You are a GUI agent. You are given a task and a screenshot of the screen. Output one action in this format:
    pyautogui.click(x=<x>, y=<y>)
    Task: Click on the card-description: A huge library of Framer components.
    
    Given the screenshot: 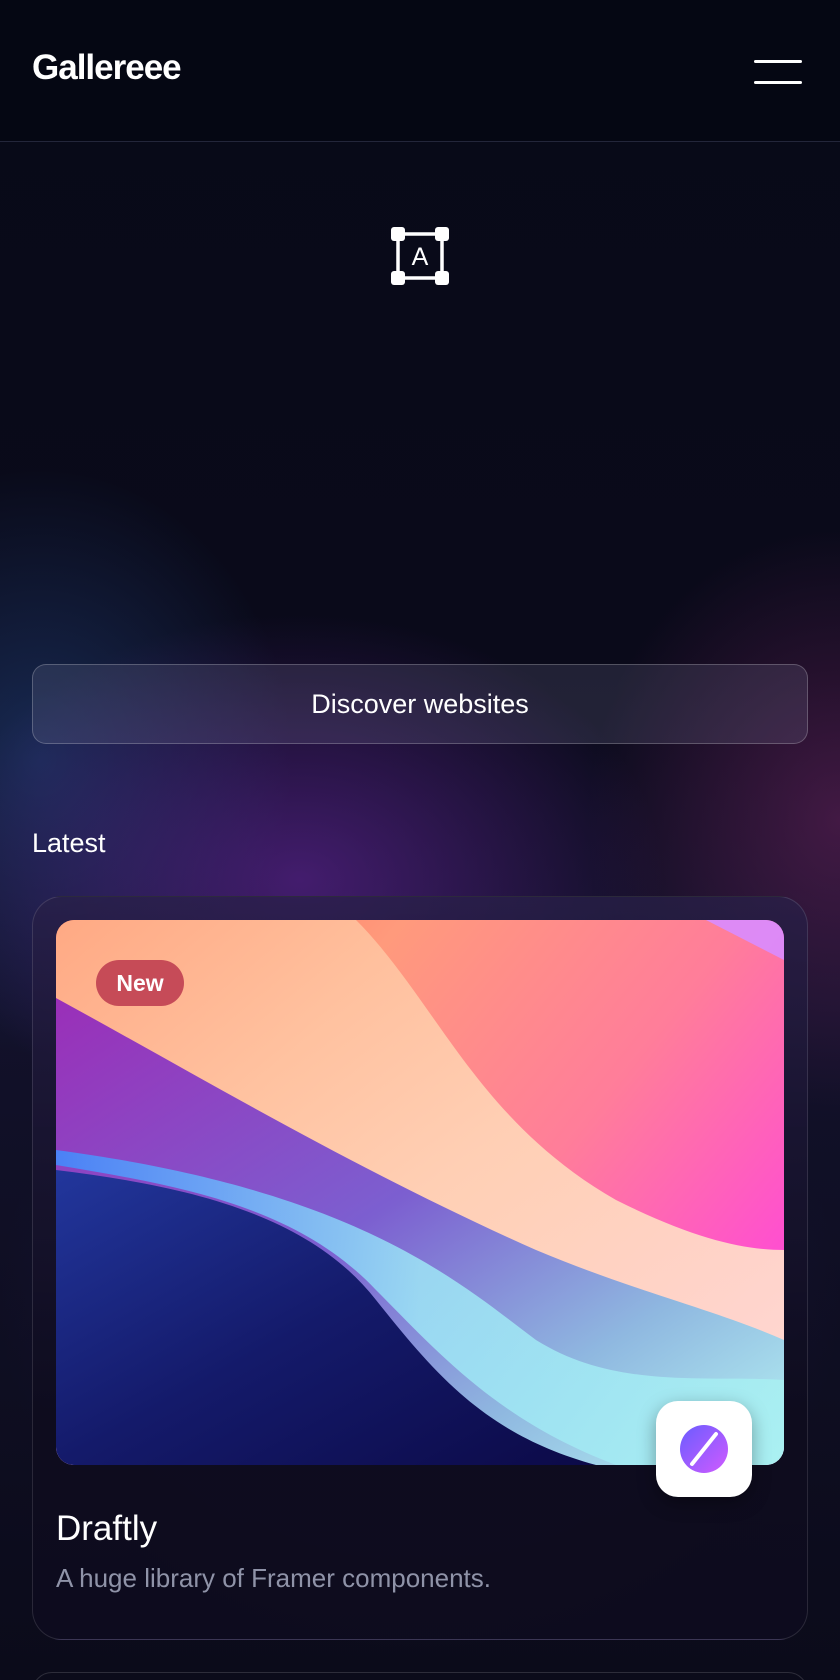 What is the action you would take?
    pyautogui.click(x=273, y=1578)
    